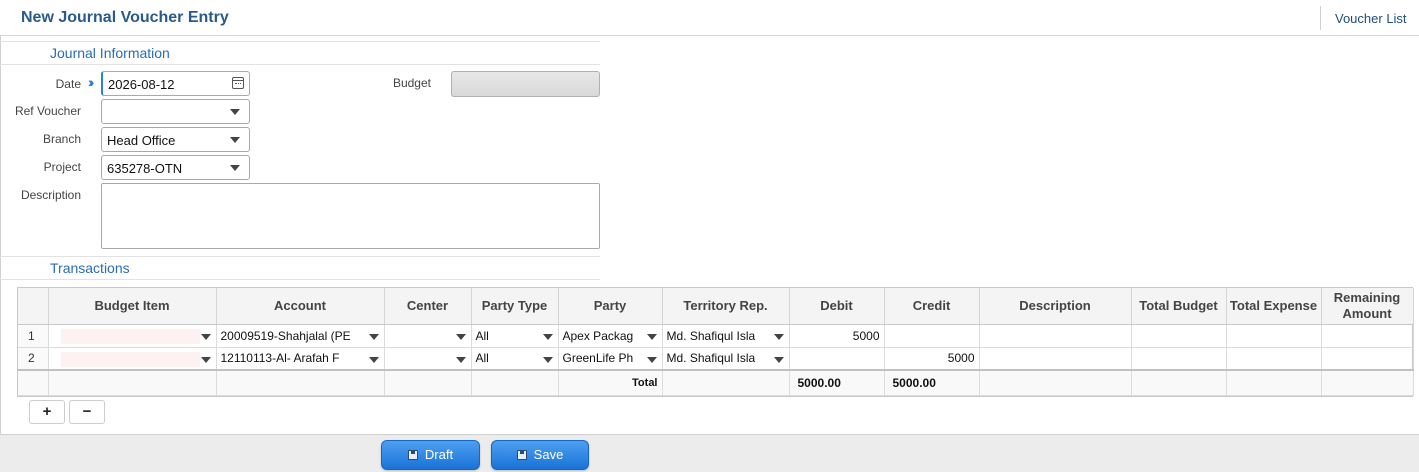 The image size is (1419, 472). Describe the element at coordinates (610, 382) in the screenshot. I see `total-label: Total` at that location.